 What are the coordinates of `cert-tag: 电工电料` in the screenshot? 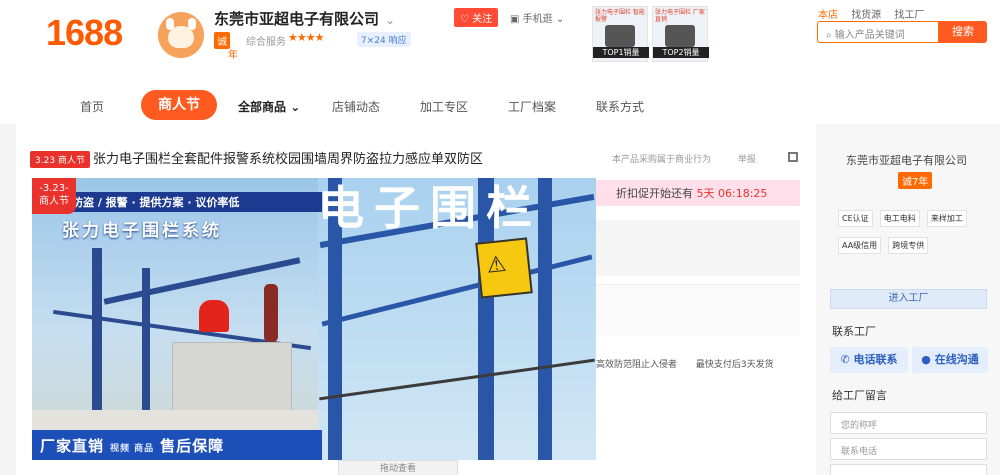 It's located at (899, 218).